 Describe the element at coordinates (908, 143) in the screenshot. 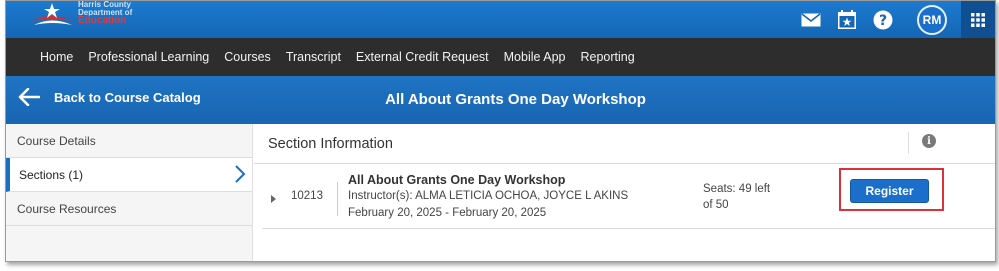

I see `header-divider` at that location.